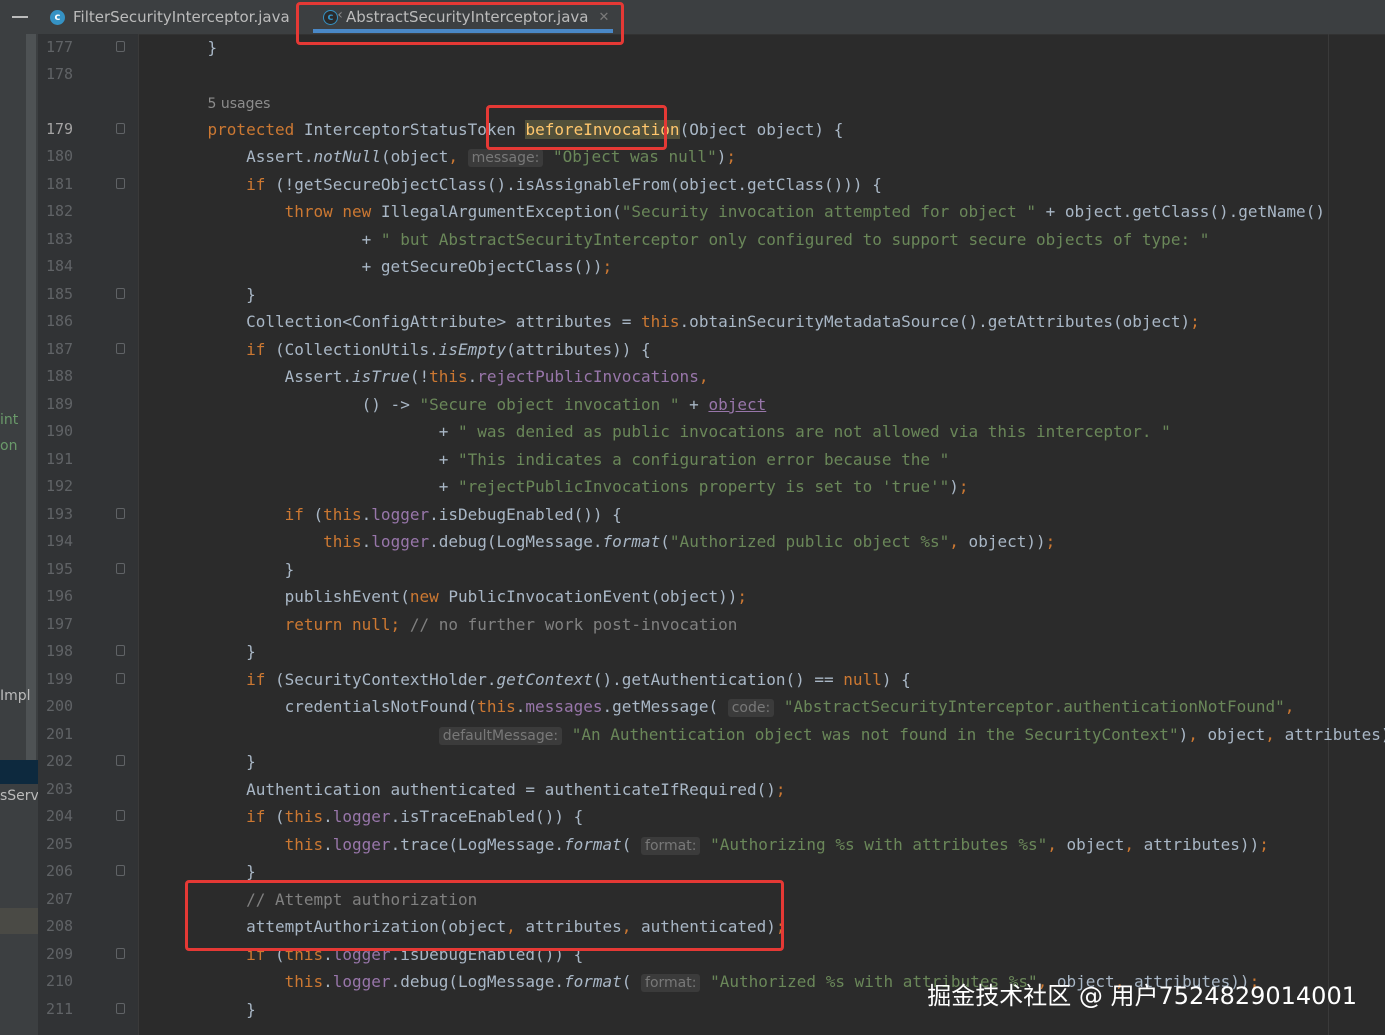  What do you see at coordinates (31, 399) in the screenshot?
I see `project-panel-scrollbar` at bounding box center [31, 399].